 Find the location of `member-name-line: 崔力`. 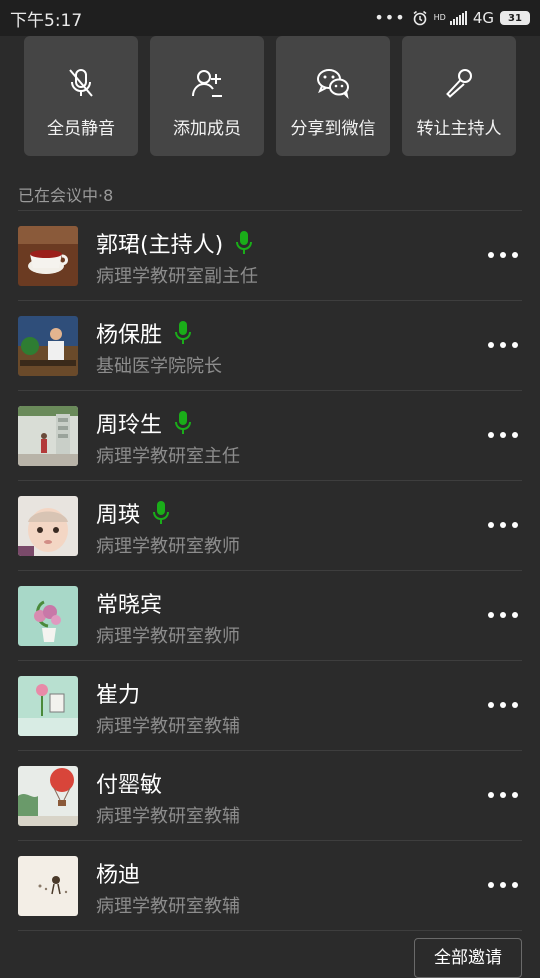

member-name-line: 崔力 is located at coordinates (118, 693).